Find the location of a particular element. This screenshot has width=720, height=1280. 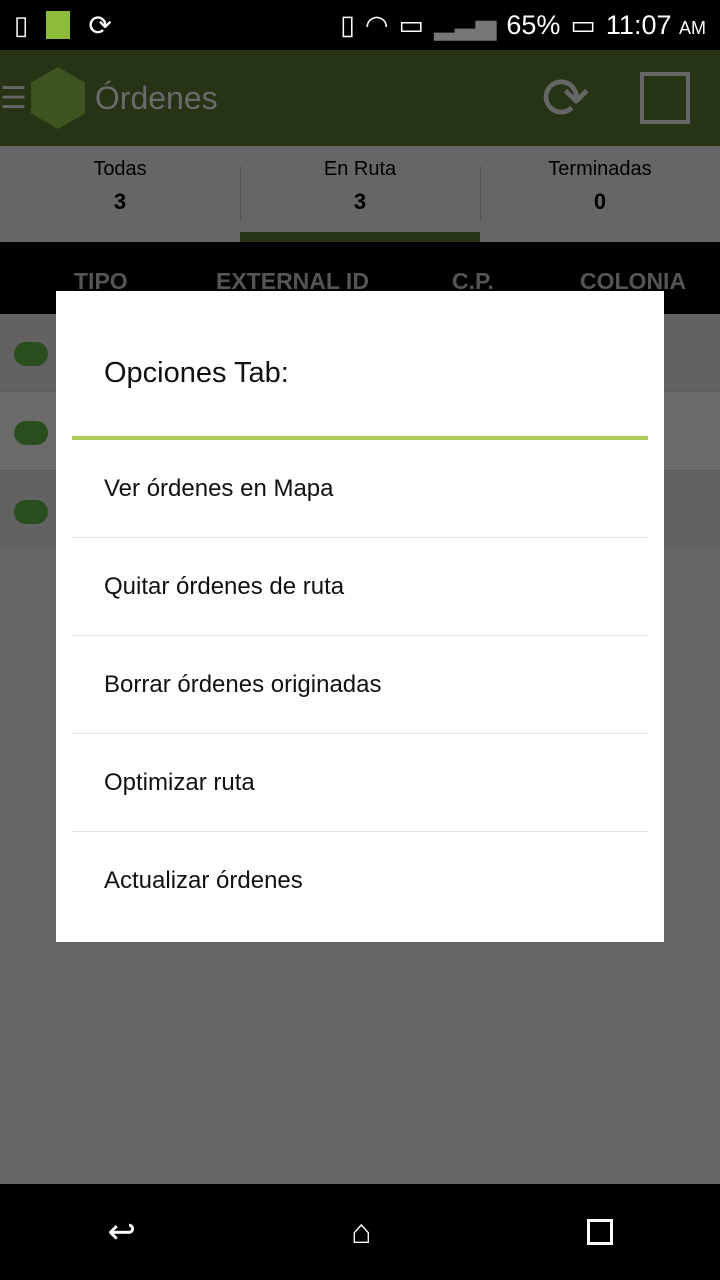

sync-icon: ⟳ is located at coordinates (100, 25).